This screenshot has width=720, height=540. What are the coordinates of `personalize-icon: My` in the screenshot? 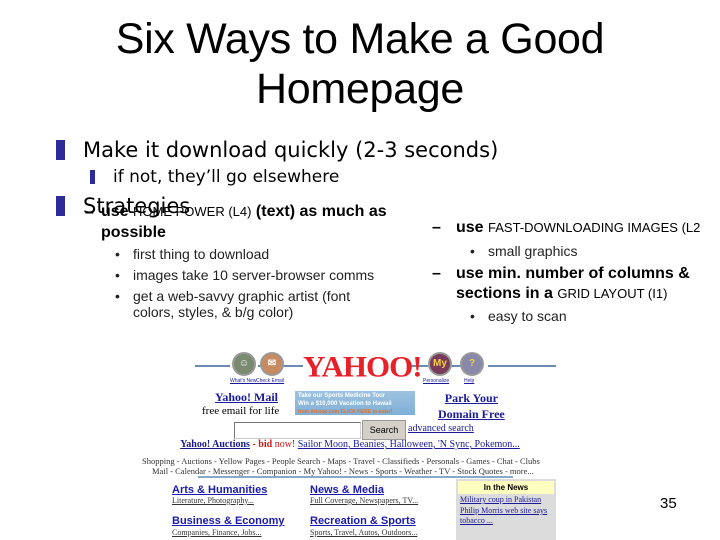 It's located at (440, 364).